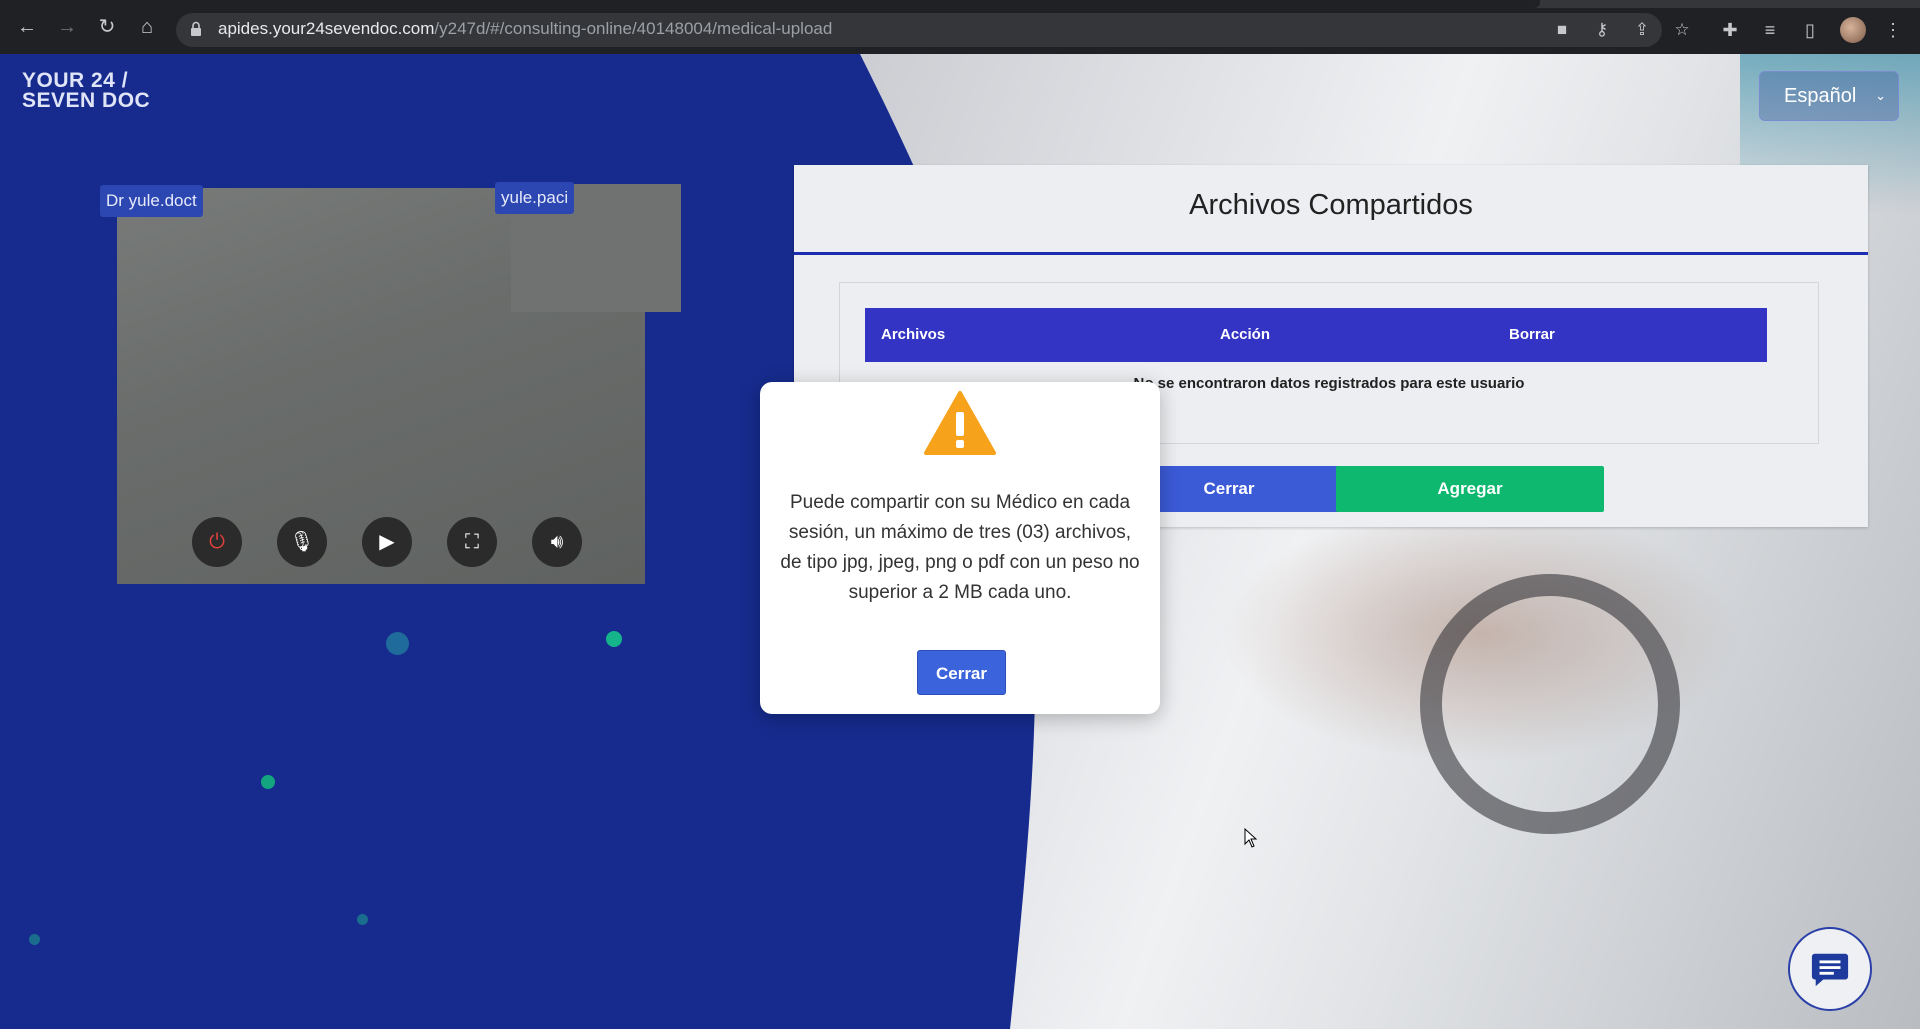 The image size is (1920, 1029). I want to click on logo-line2: SEVEN DOC, so click(86, 100).